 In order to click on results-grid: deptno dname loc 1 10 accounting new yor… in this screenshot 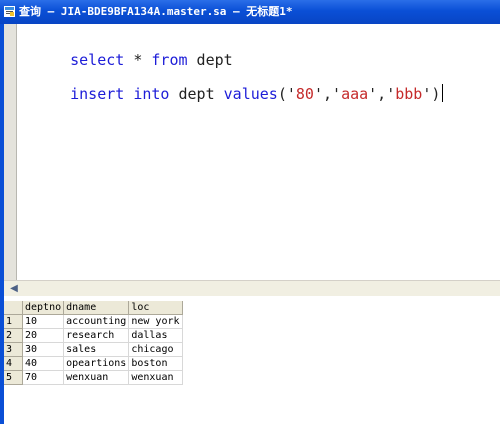, I will do `click(93, 343)`.